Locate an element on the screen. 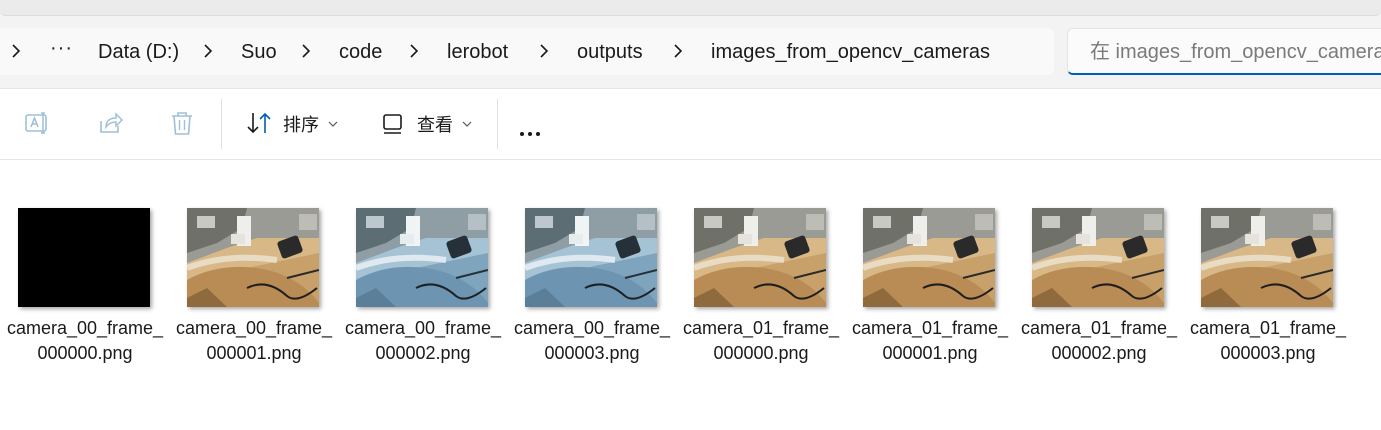  breadcrumb-item-outputs: outputs is located at coordinates (610, 51).